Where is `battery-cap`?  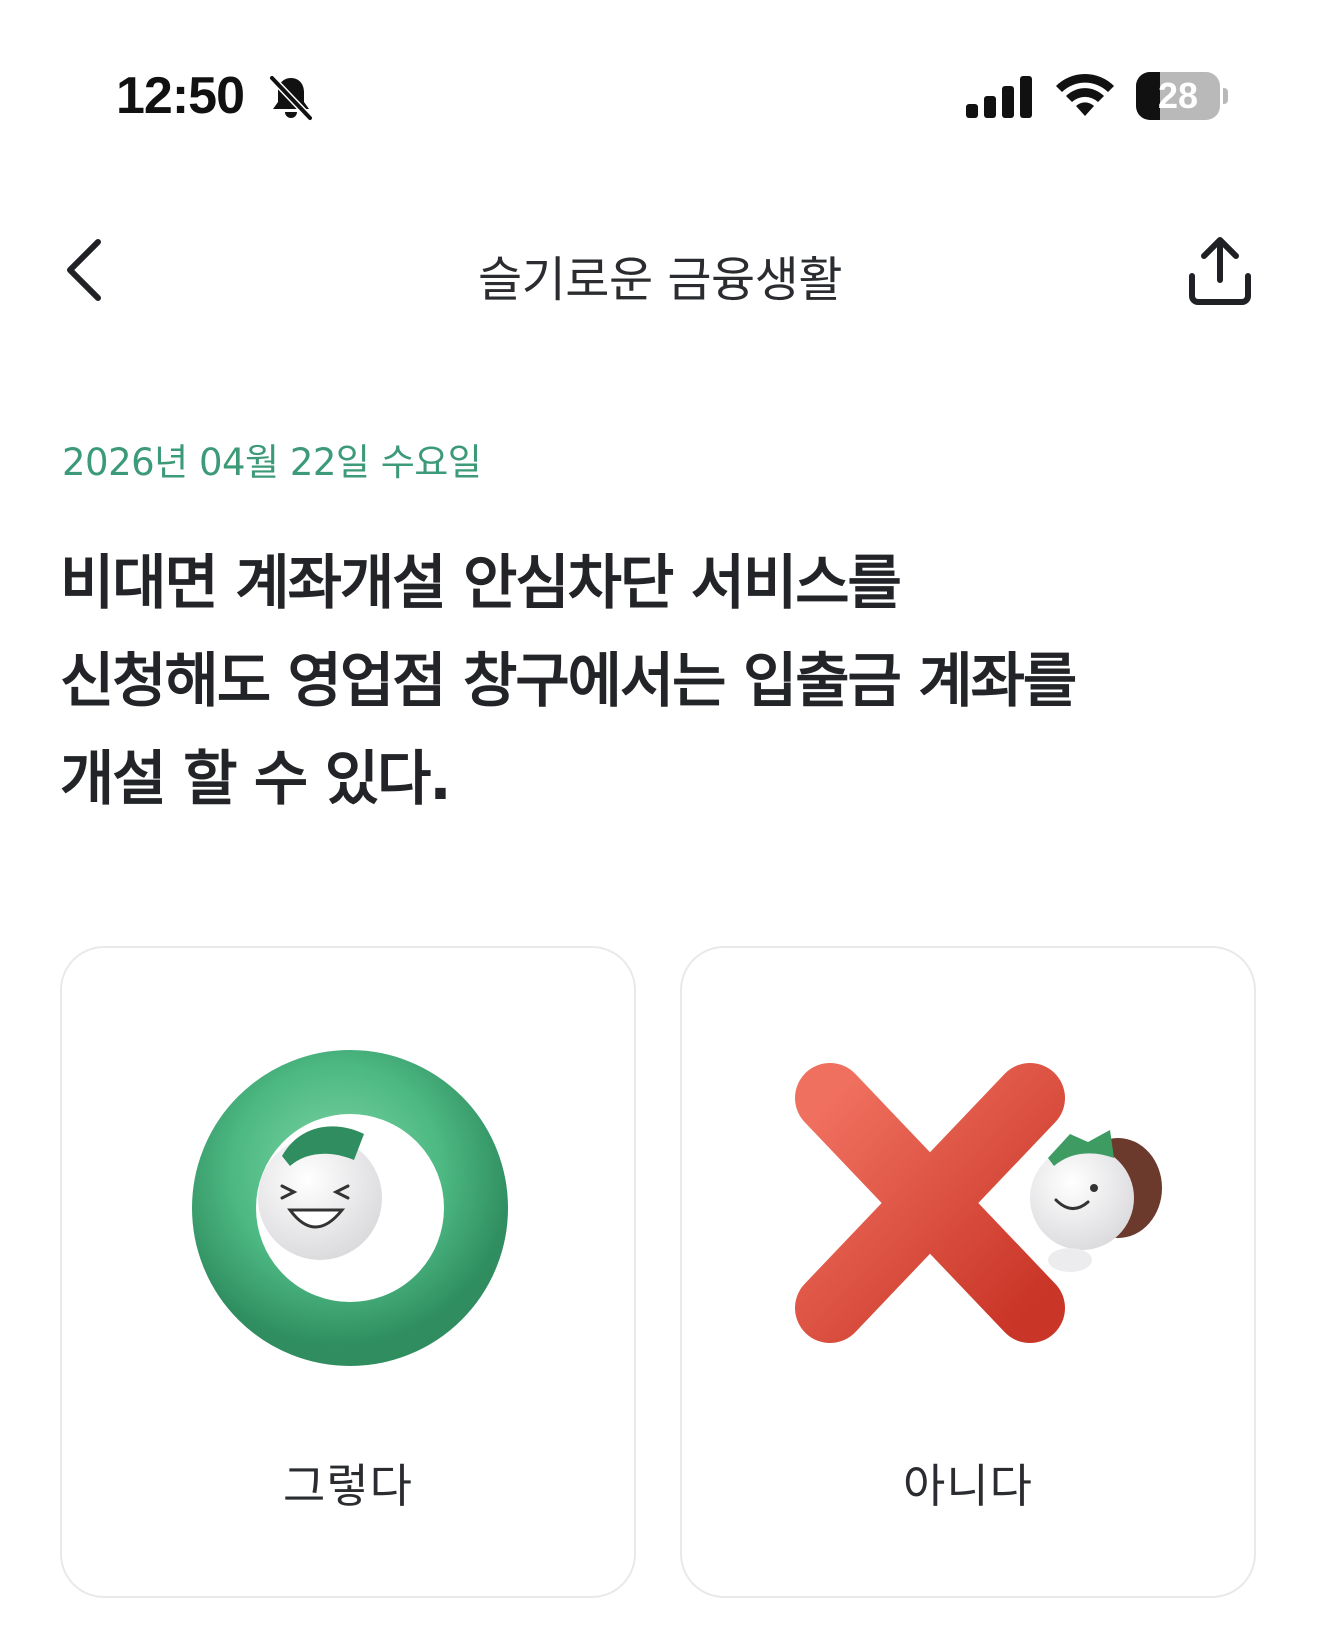 battery-cap is located at coordinates (1225, 96).